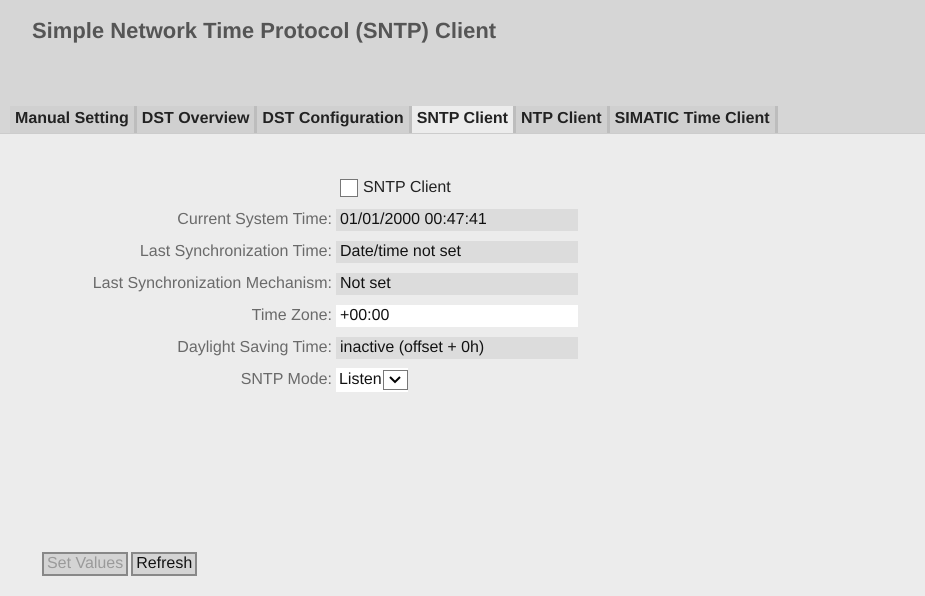 The width and height of the screenshot is (925, 596). I want to click on tab: DST Configuration, so click(334, 119).